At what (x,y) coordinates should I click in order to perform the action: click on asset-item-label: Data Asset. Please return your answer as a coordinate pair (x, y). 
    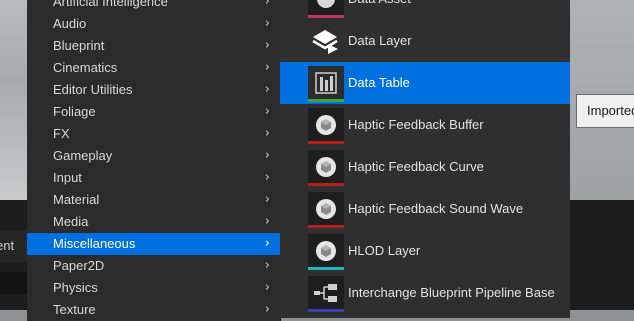
    Looking at the image, I should click on (379, 10).